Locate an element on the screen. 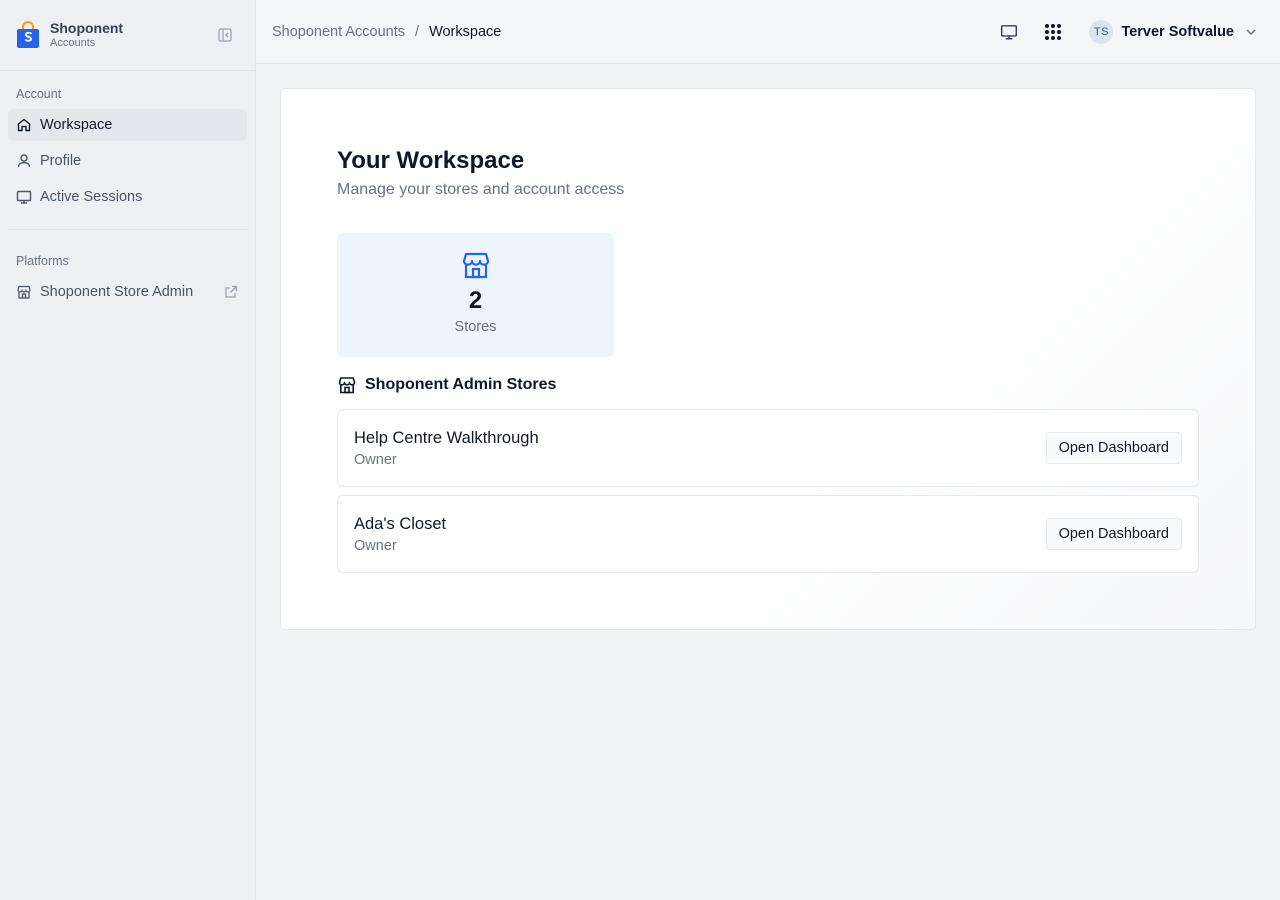 This screenshot has width=1280, height=900. breadcrumb: Shoponent Accounts / Workspace is located at coordinates (386, 32).